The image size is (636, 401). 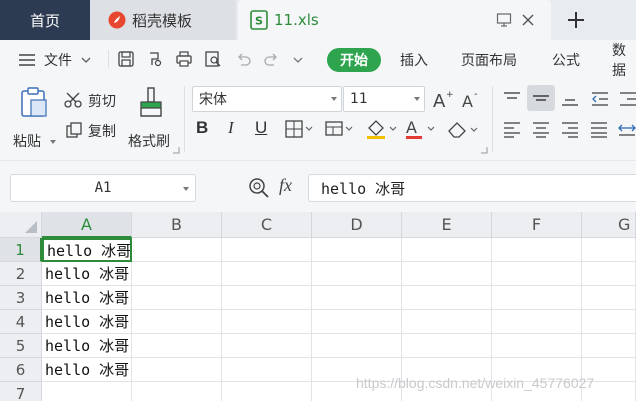 What do you see at coordinates (609, 225) in the screenshot?
I see `column-header-g: G` at bounding box center [609, 225].